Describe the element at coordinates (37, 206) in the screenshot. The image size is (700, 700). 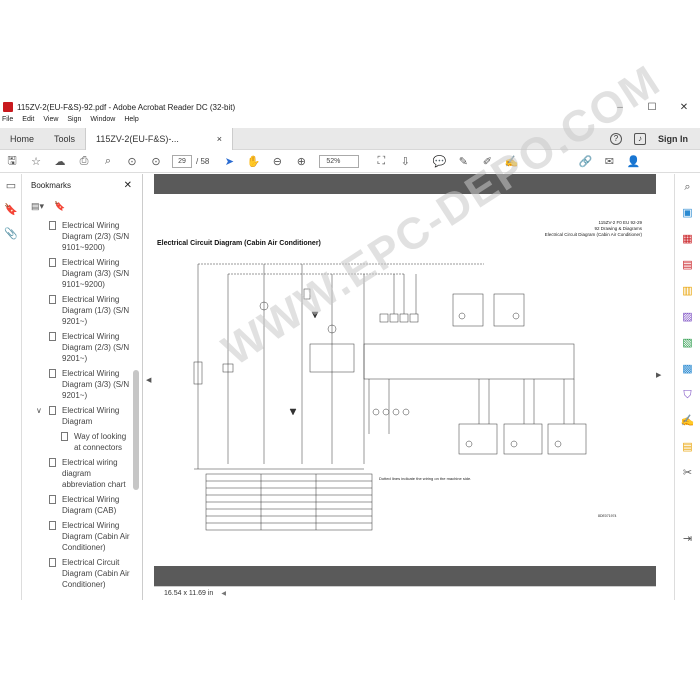
I see `bookmark-options-icon: ▤▾` at that location.